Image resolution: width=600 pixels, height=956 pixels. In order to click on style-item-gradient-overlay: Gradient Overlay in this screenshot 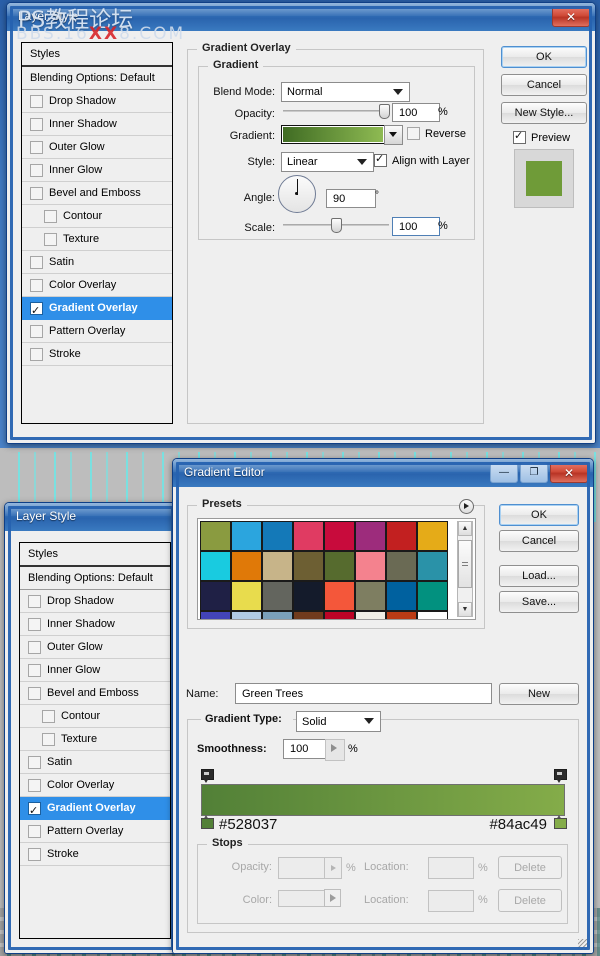, I will do `click(97, 309)`.